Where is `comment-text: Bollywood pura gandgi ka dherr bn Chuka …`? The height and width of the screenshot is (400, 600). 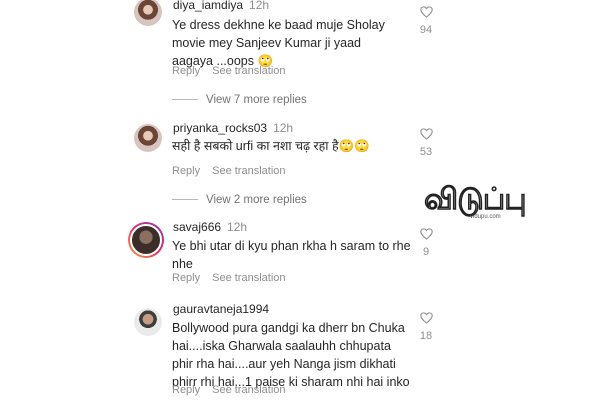
comment-text: Bollywood pura gandgi ka dherr bn Chuka … is located at coordinates (291, 355).